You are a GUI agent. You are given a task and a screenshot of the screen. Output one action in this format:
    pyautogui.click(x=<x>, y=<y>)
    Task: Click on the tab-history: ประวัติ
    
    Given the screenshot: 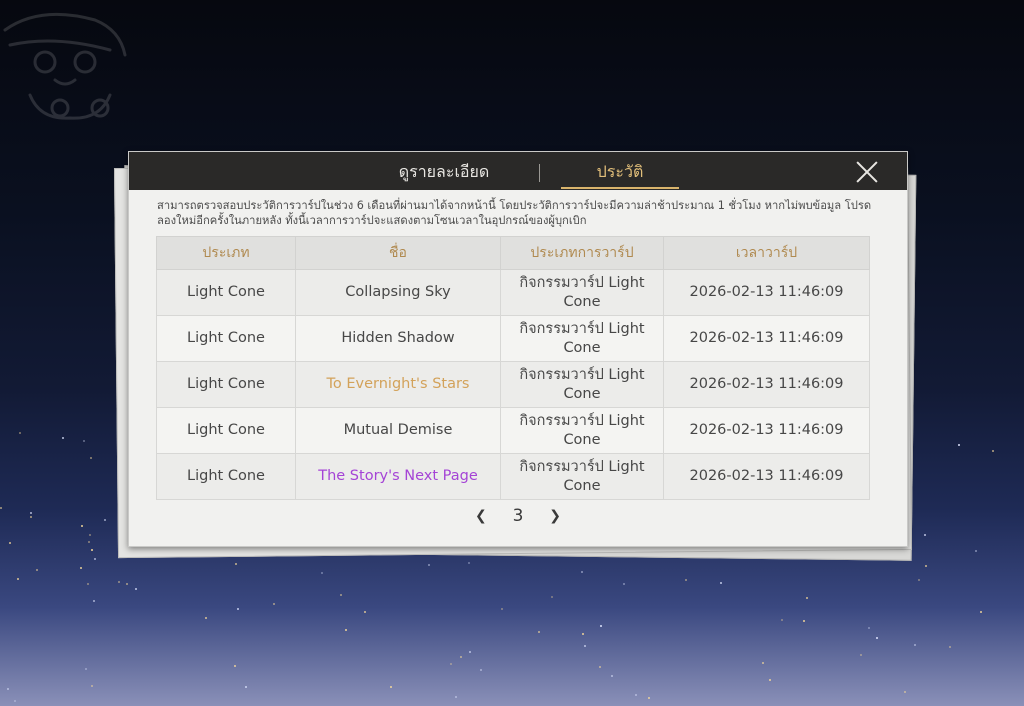 What is the action you would take?
    pyautogui.click(x=620, y=171)
    